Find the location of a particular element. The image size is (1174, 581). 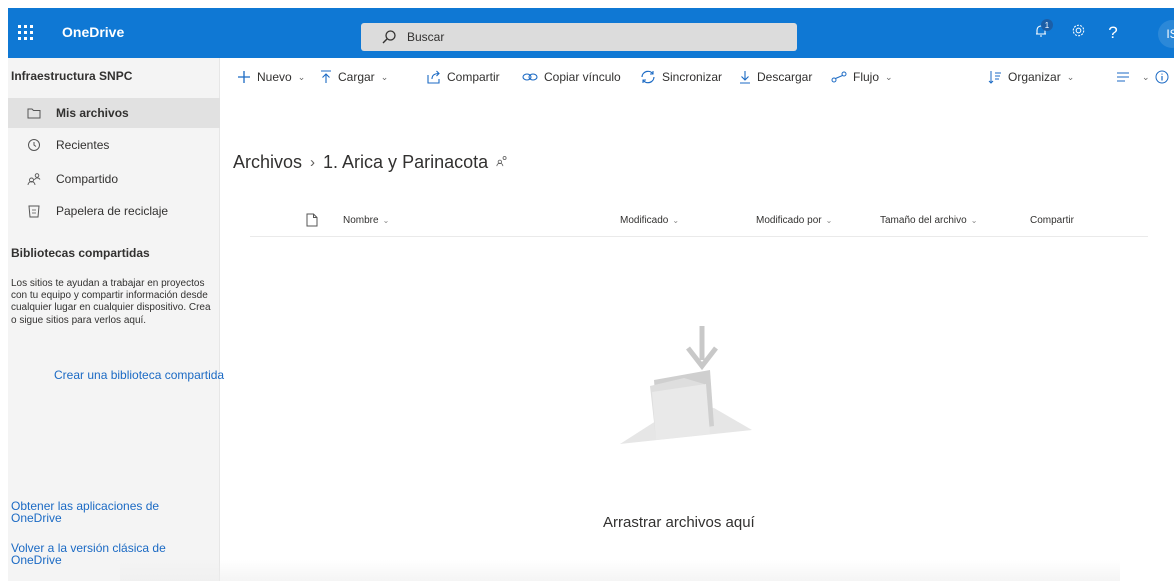

search-icon is located at coordinates (389, 37).